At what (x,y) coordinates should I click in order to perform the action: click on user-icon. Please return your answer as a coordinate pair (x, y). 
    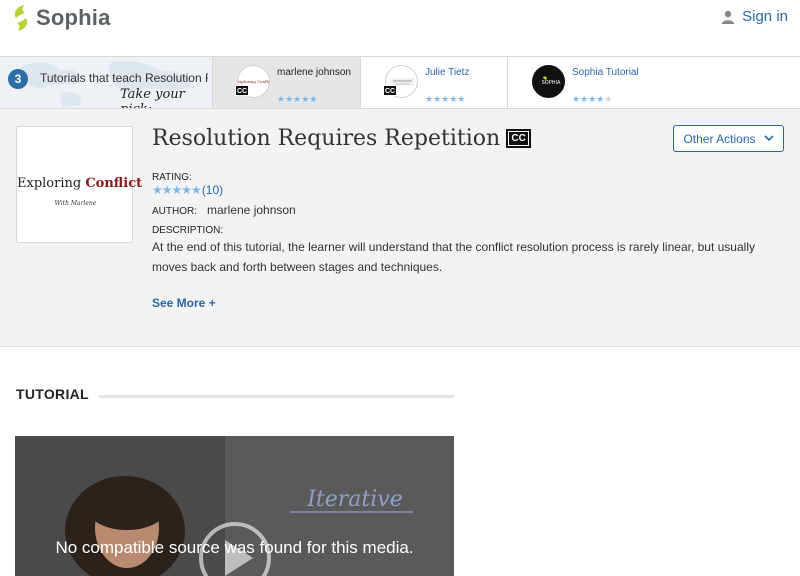
    Looking at the image, I should click on (728, 17).